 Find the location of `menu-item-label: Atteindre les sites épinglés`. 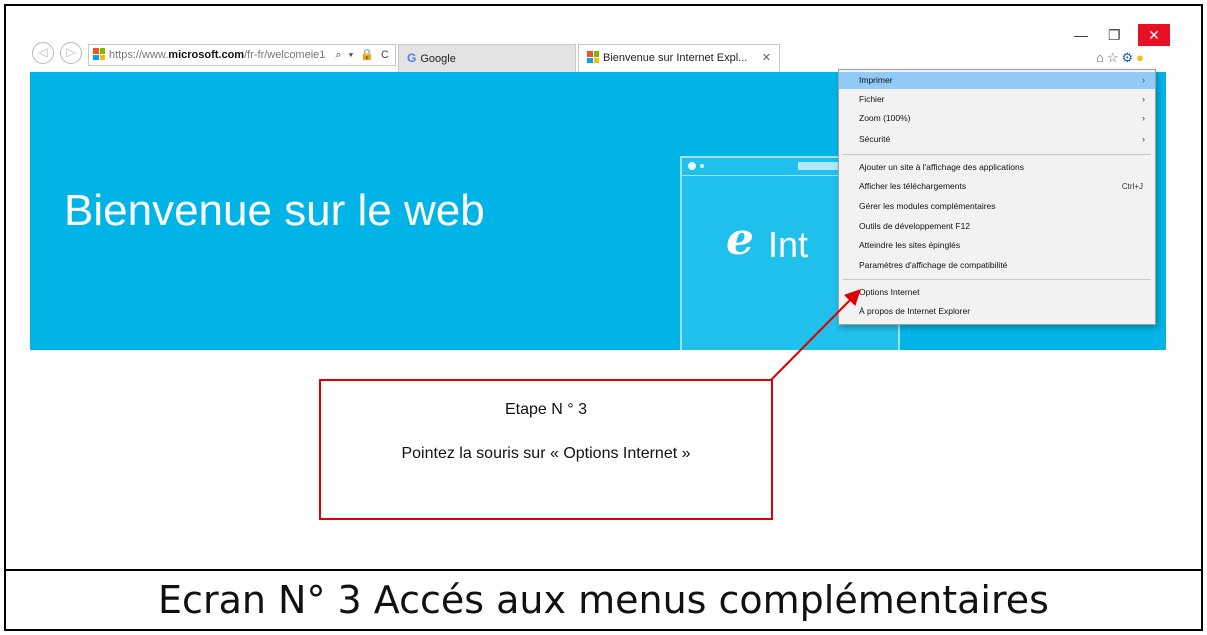

menu-item-label: Atteindre les sites épinglés is located at coordinates (910, 245).